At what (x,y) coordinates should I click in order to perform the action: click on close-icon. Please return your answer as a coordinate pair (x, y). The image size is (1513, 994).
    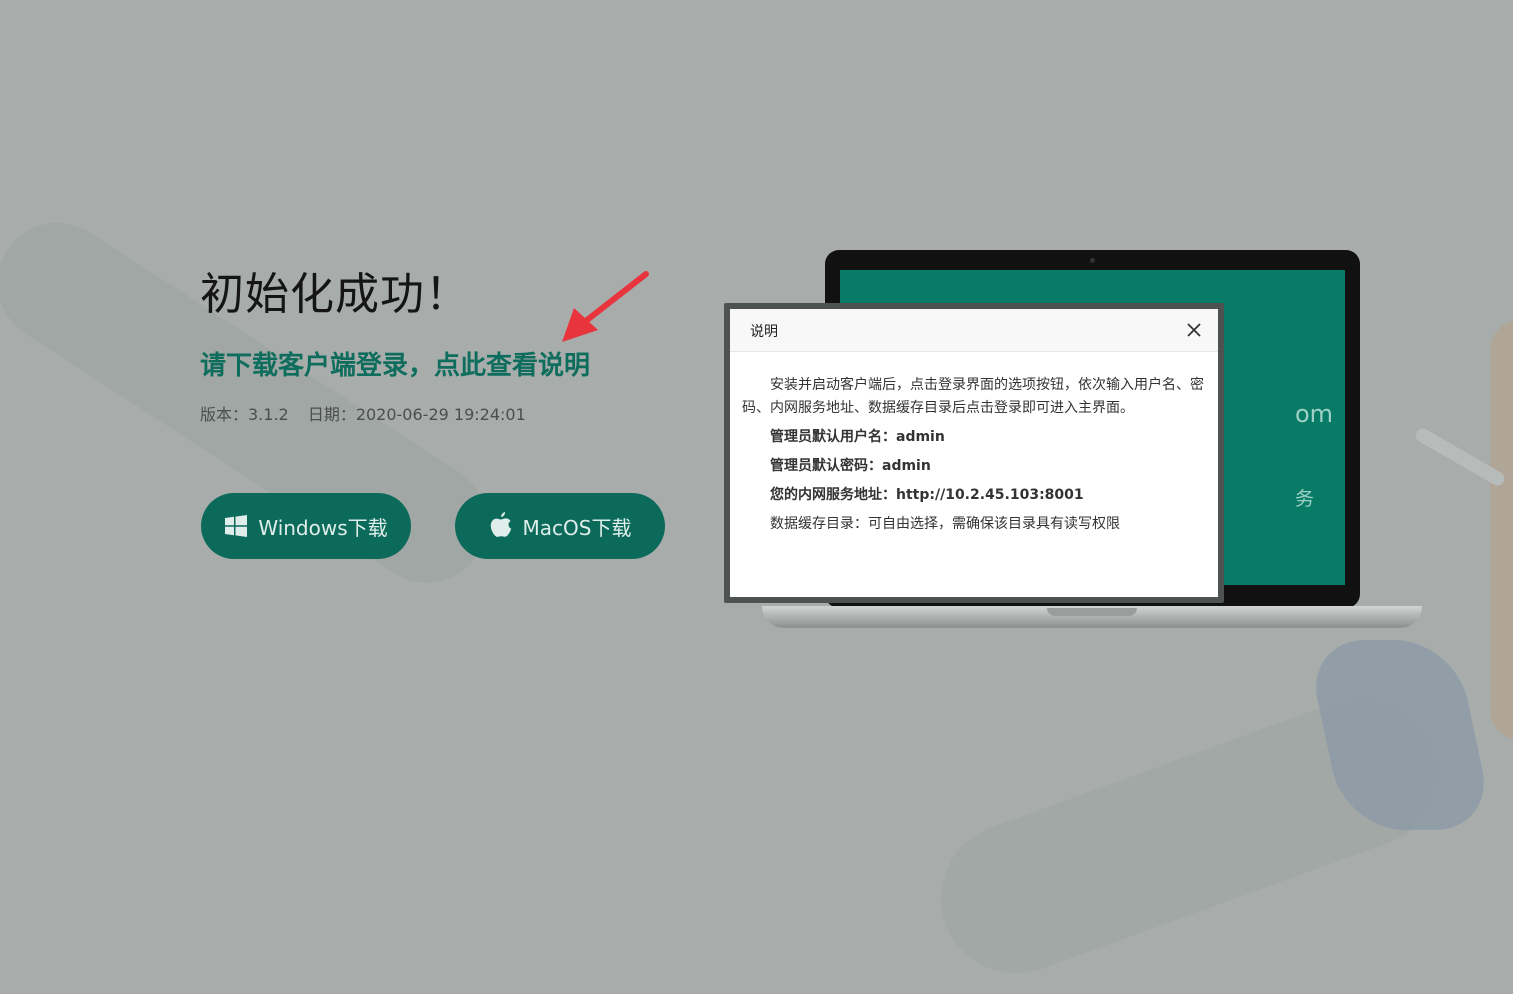
    Looking at the image, I should click on (1194, 330).